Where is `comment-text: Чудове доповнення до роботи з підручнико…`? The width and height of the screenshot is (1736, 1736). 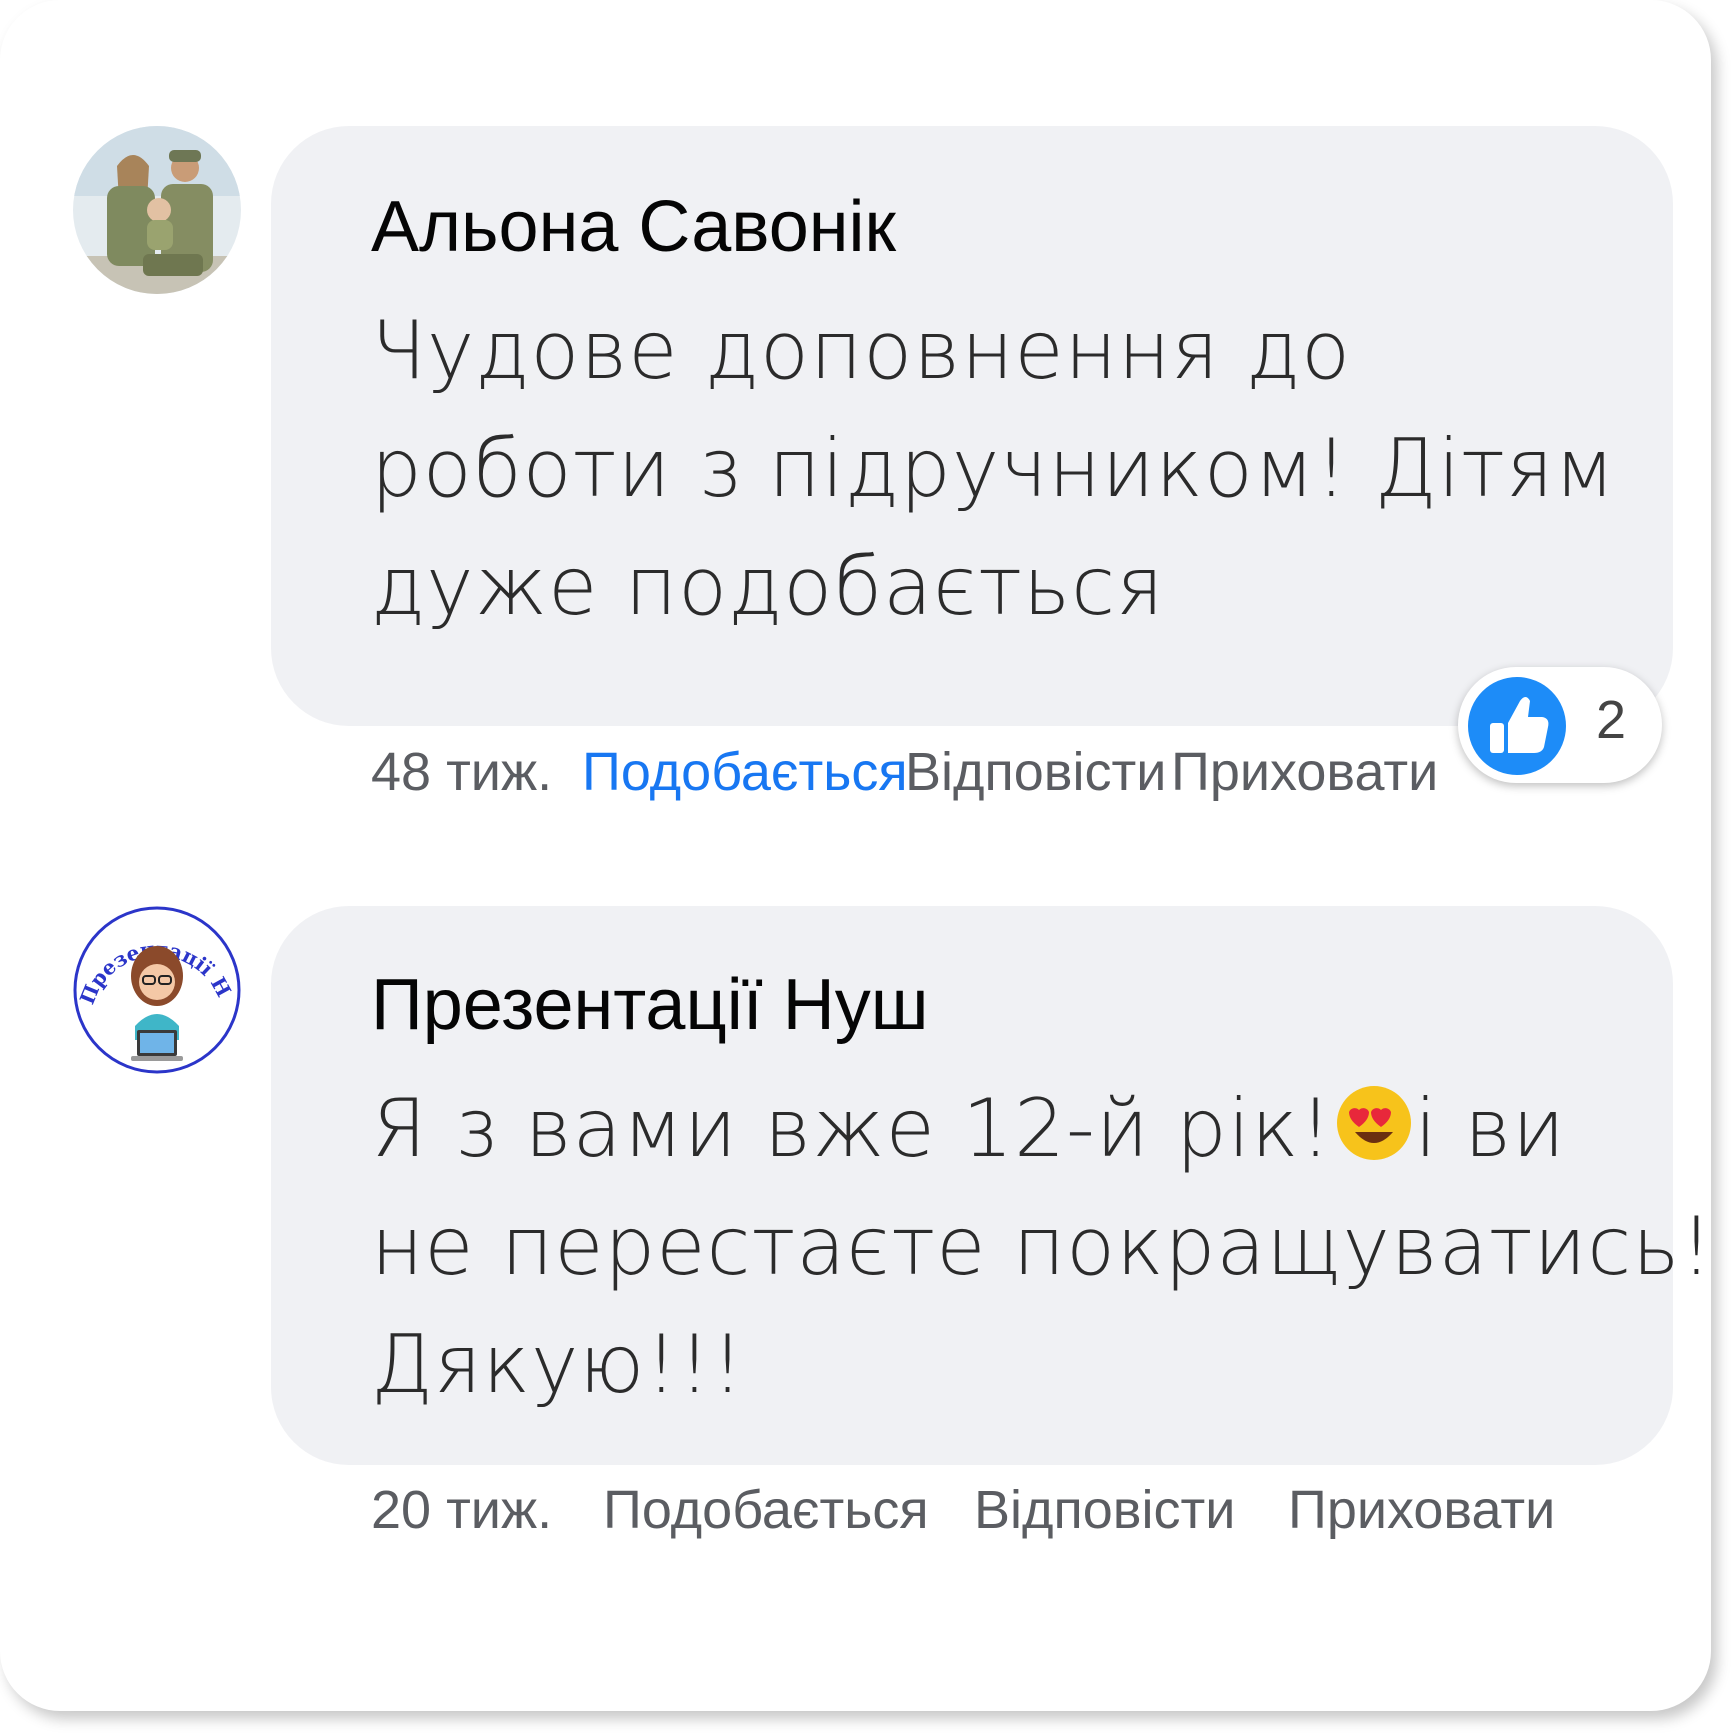 comment-text: Чудове доповнення до роботи з підручнико… is located at coordinates (993, 469).